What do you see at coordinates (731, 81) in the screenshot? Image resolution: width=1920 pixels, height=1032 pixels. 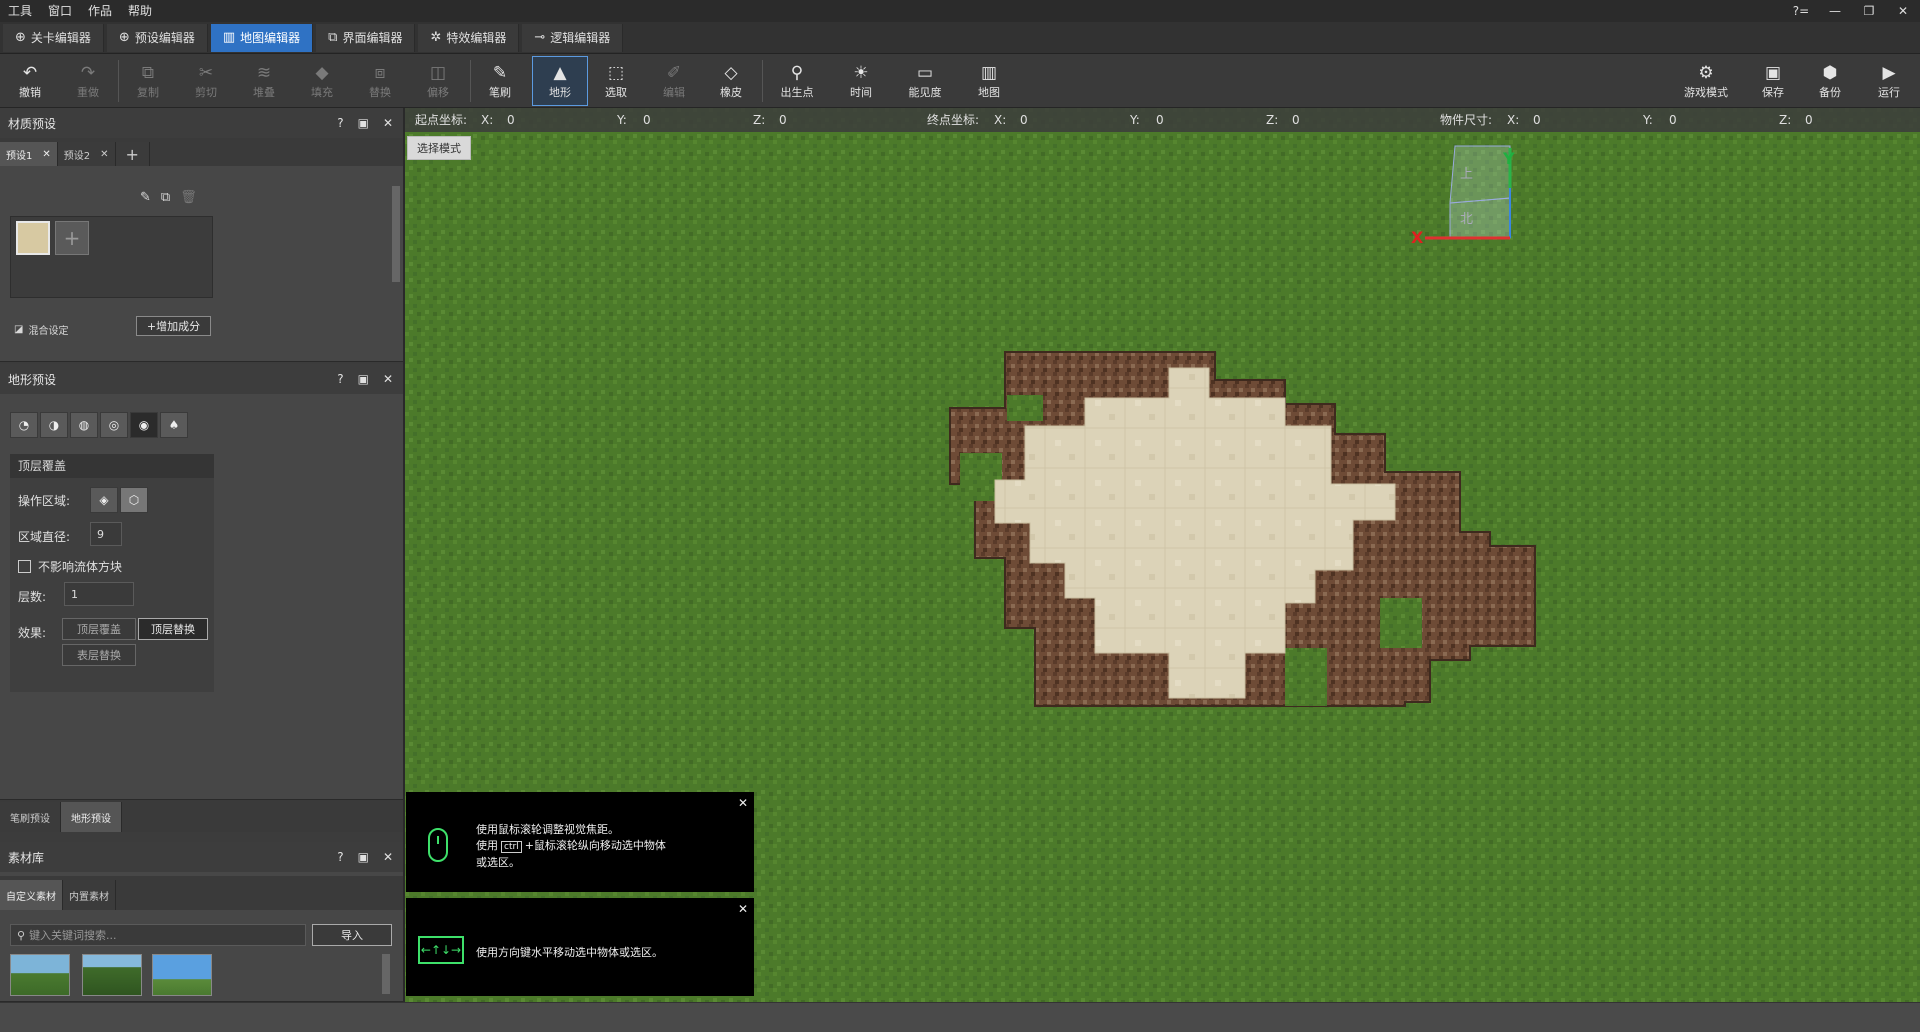 I see `eraser-button: ◇ 橡皮` at bounding box center [731, 81].